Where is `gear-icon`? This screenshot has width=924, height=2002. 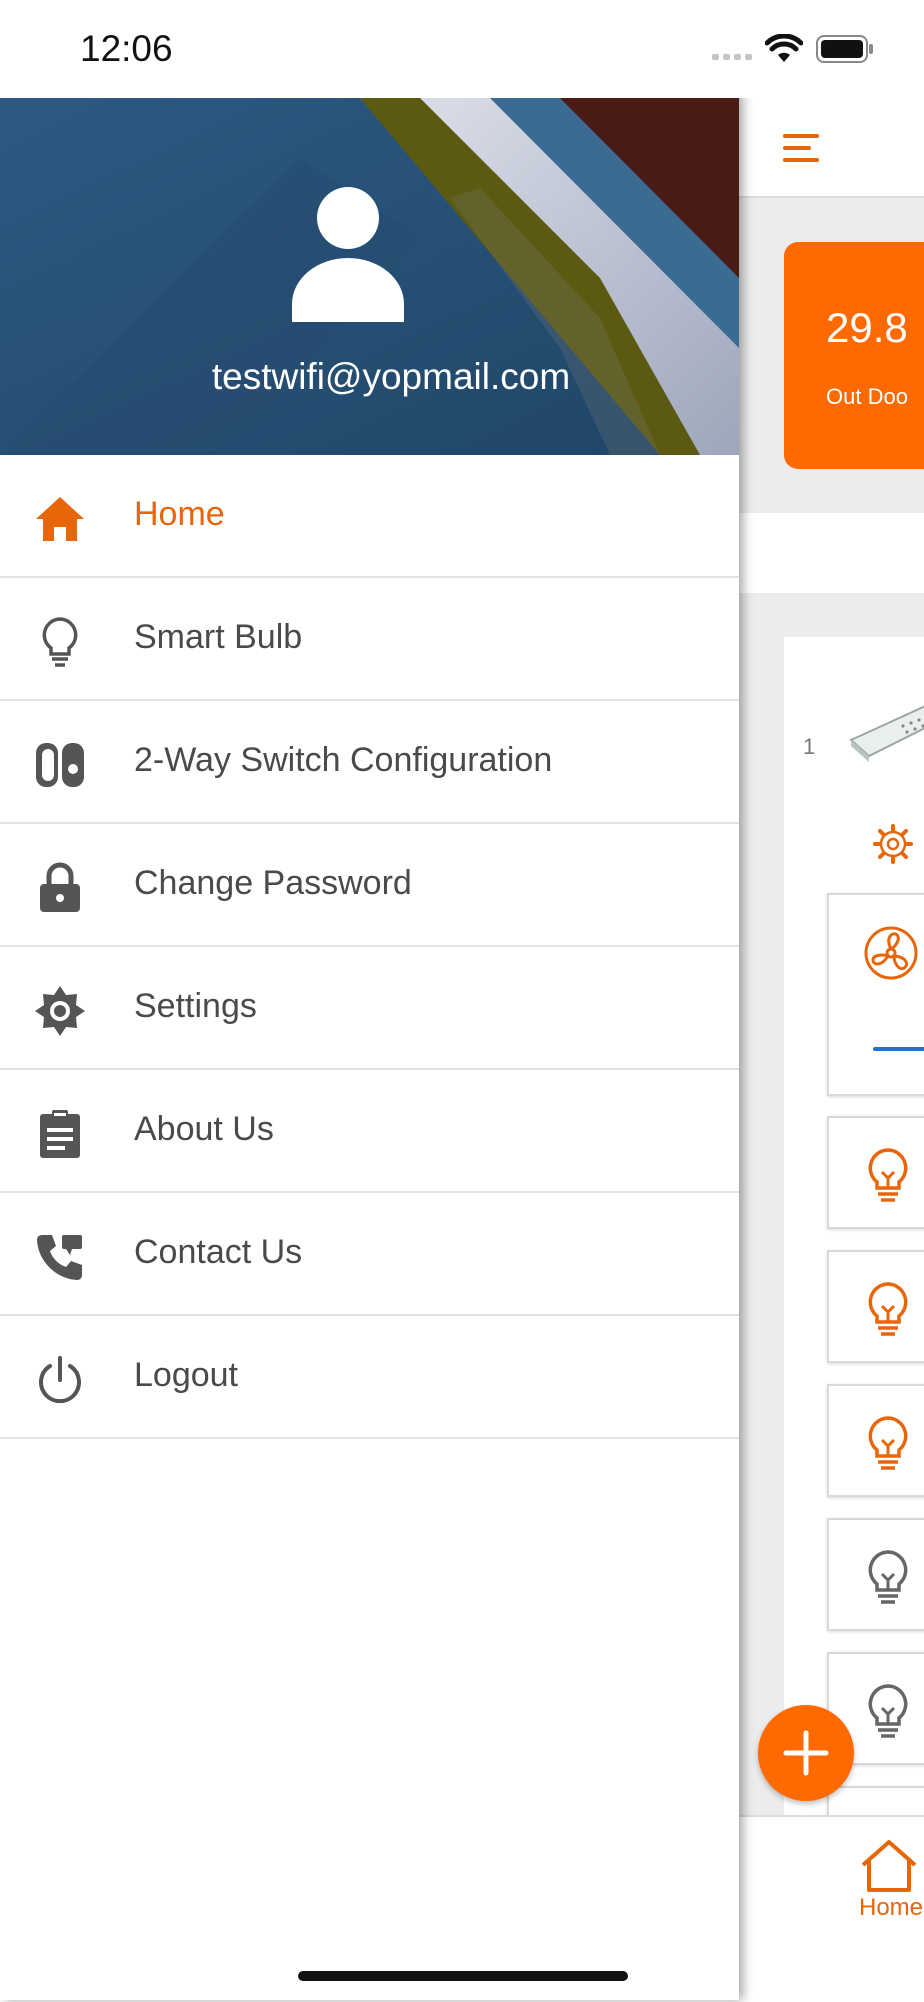
gear-icon is located at coordinates (60, 1011).